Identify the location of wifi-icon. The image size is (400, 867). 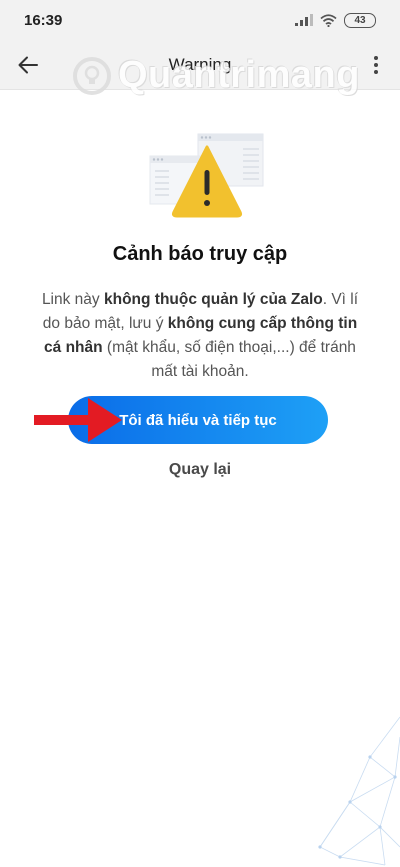
(328, 20).